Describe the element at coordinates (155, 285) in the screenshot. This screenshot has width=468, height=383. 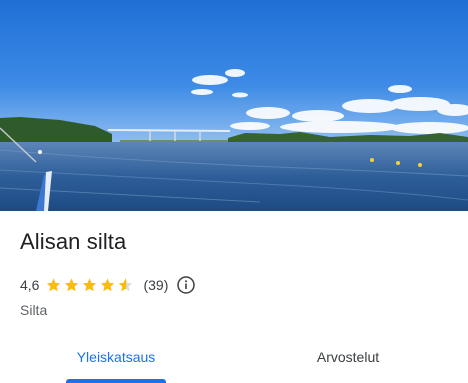
I see `review-count: (39)` at that location.